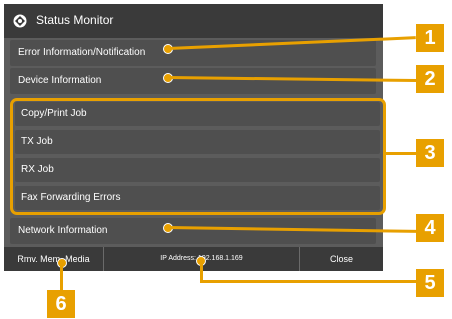 This screenshot has height=319, width=452. Describe the element at coordinates (54, 259) in the screenshot. I see `remove-memory-media-button: Rmv. Mem. Media` at that location.